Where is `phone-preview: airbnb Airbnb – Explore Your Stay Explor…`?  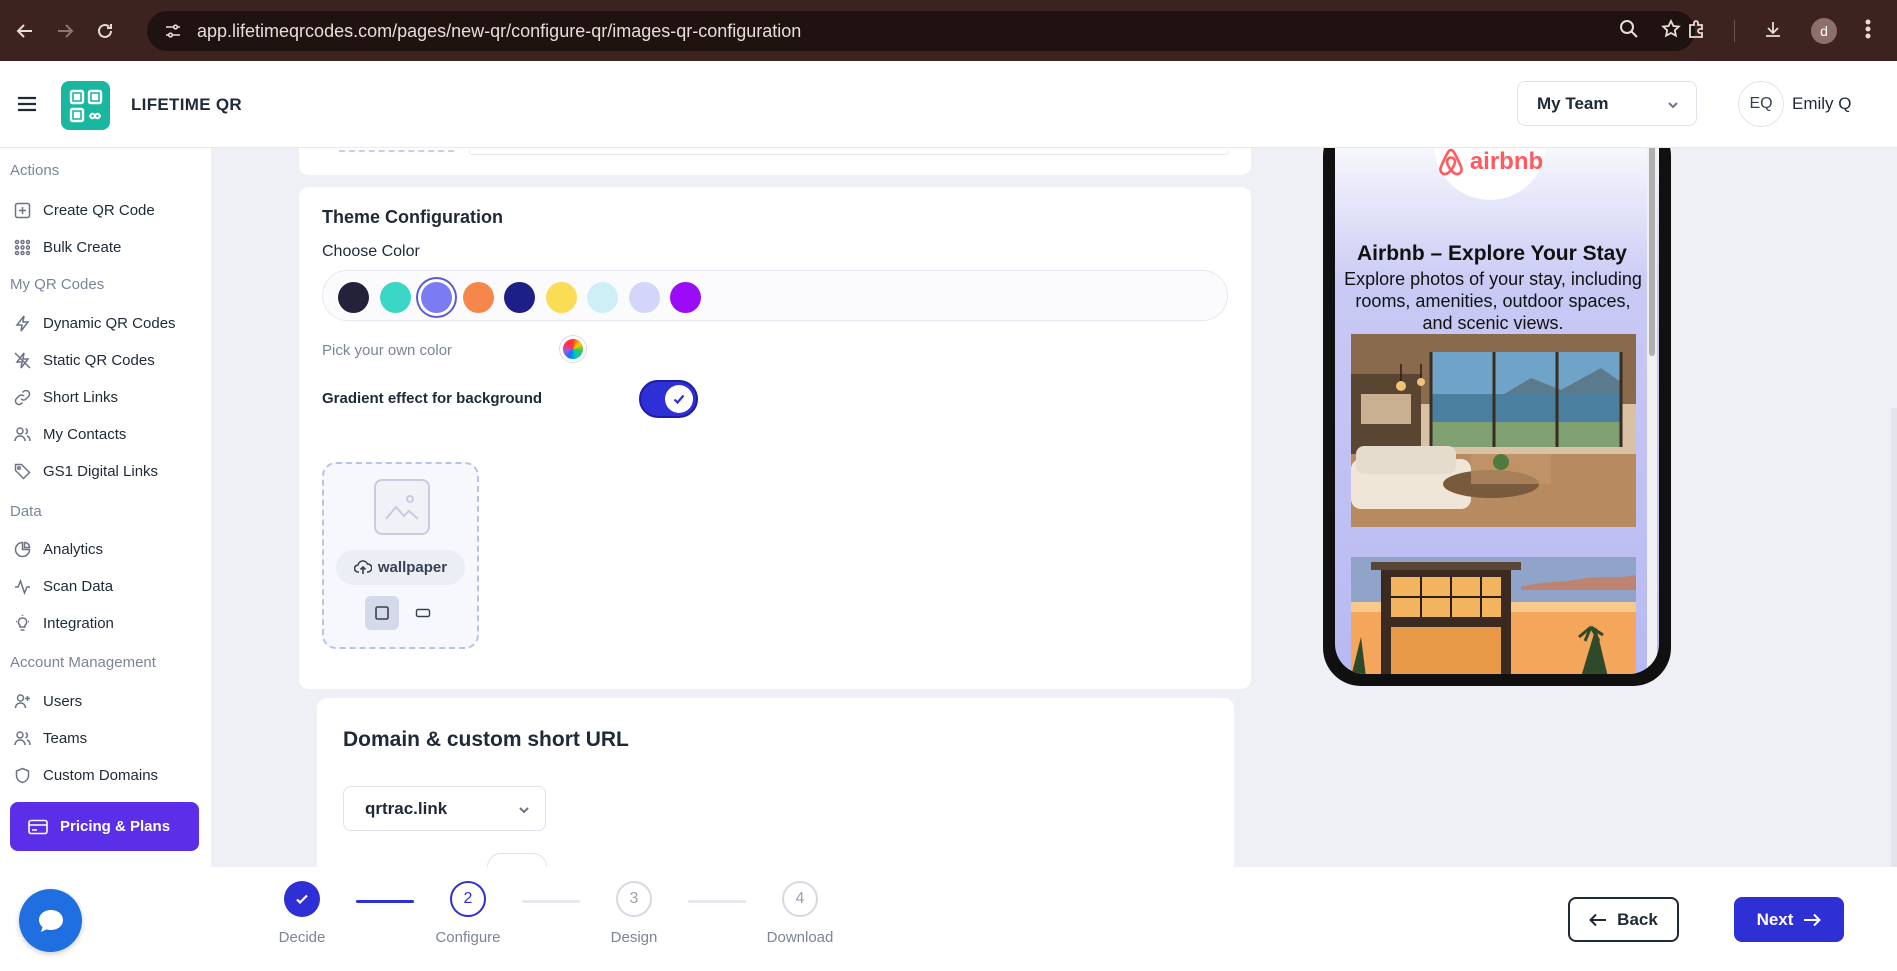 phone-preview: airbnb Airbnb – Explore Your Stay Explor… is located at coordinates (1497, 417).